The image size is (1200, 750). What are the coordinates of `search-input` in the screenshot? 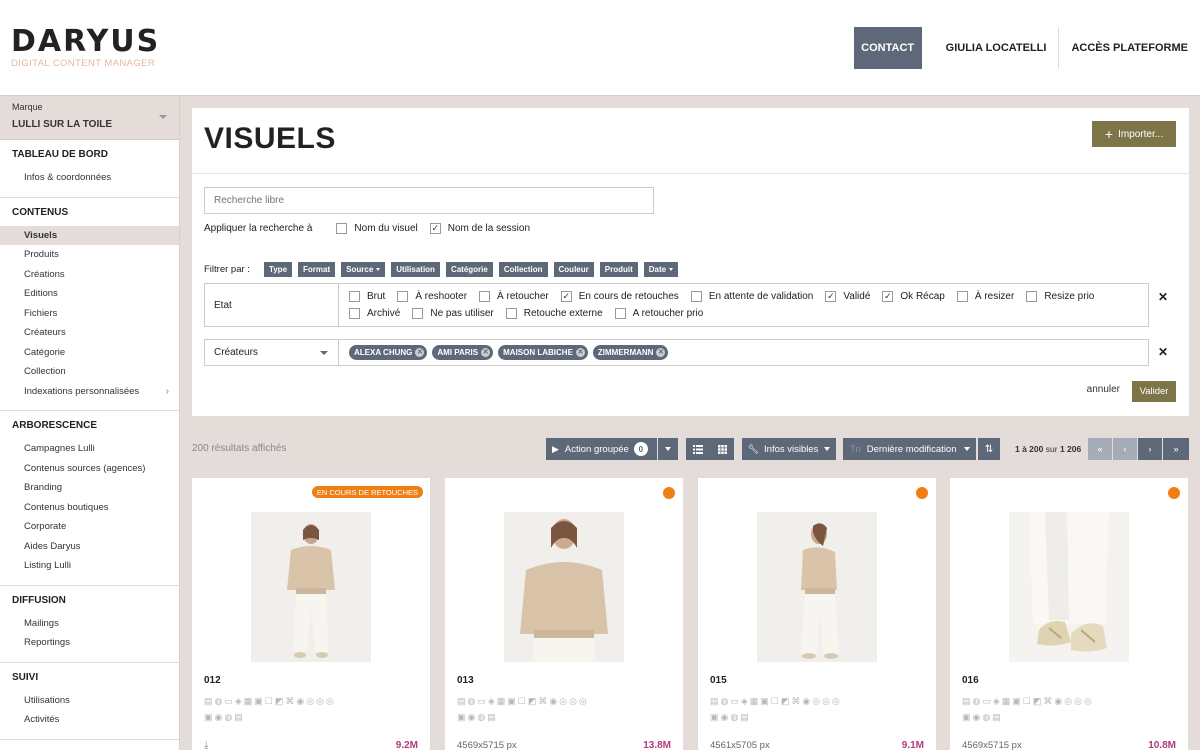 It's located at (429, 200).